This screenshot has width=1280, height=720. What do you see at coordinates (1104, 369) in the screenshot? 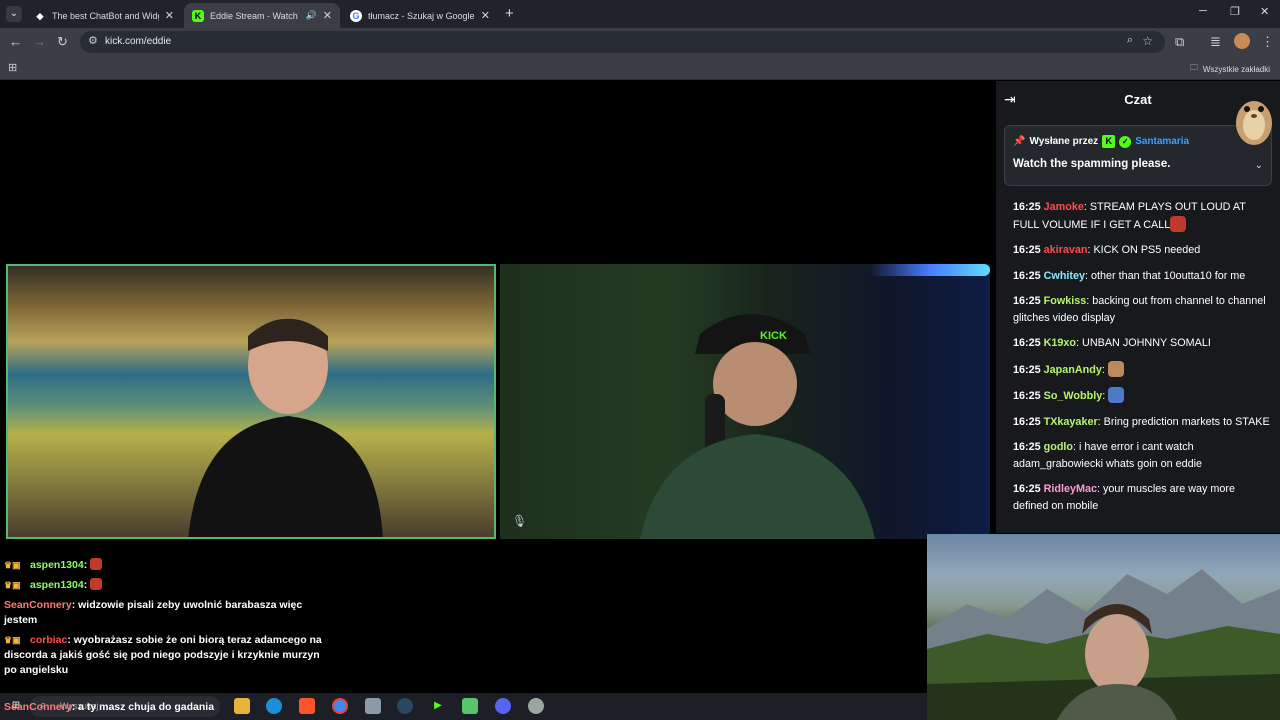
I see `message-colon: :` at bounding box center [1104, 369].